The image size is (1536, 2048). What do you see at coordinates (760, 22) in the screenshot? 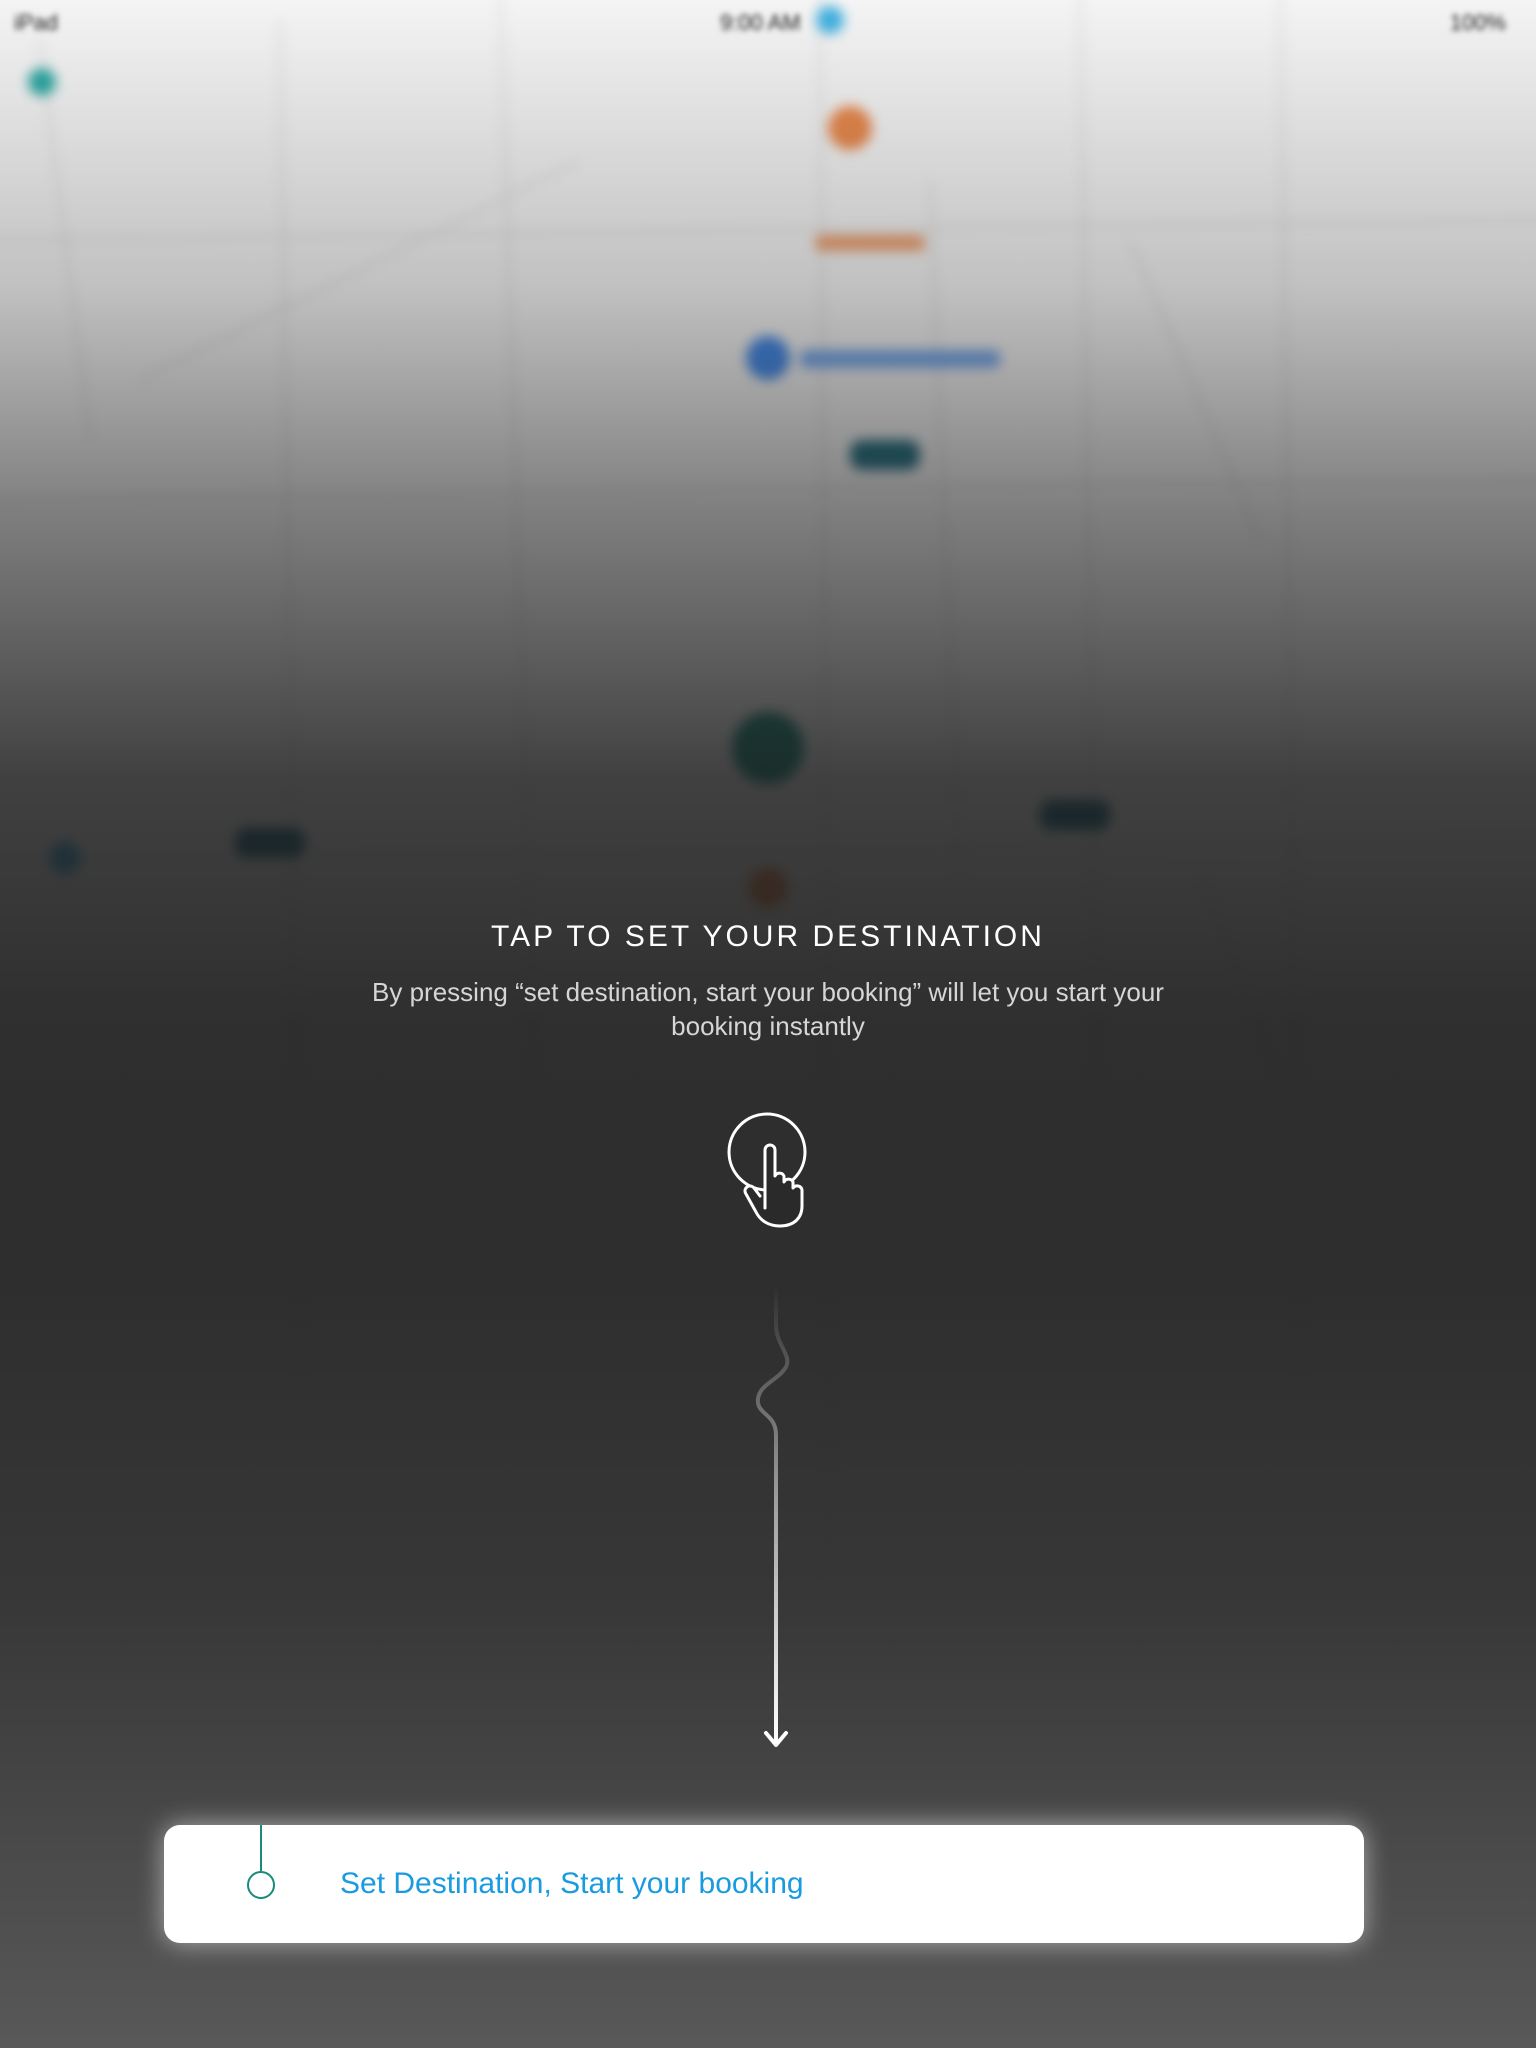
I see `status-time: 9:00 AM` at bounding box center [760, 22].